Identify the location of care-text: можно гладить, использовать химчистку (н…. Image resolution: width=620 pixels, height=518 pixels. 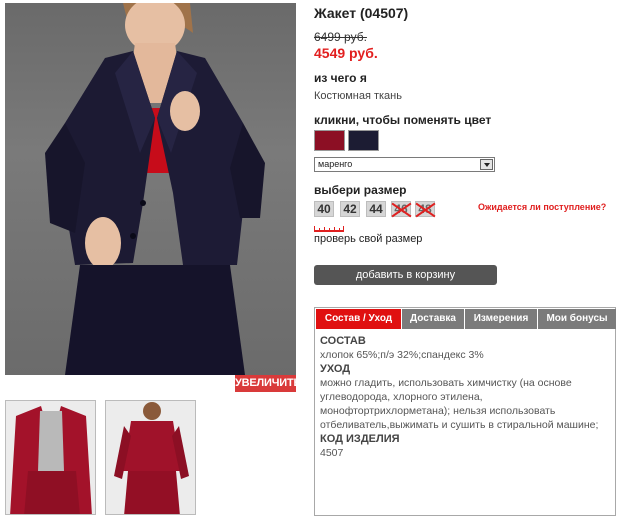
(459, 404).